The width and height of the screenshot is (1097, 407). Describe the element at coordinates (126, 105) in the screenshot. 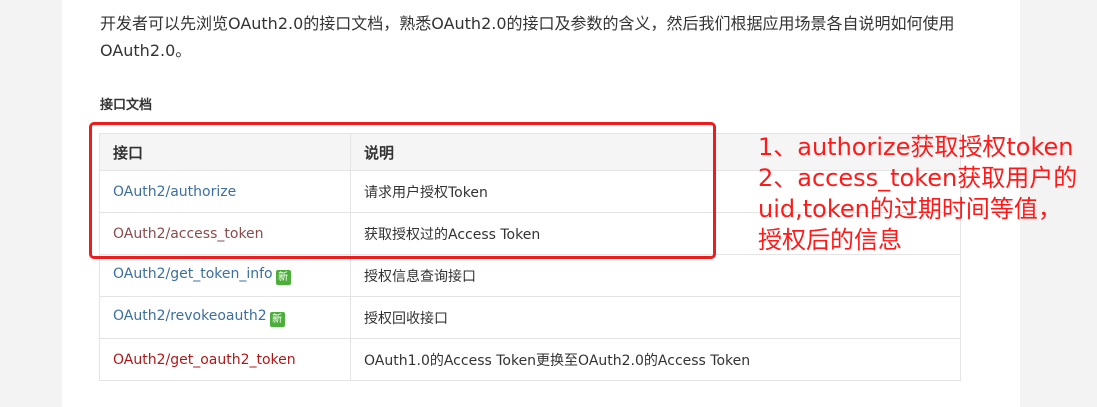

I see `section-title: 接口文档` at that location.